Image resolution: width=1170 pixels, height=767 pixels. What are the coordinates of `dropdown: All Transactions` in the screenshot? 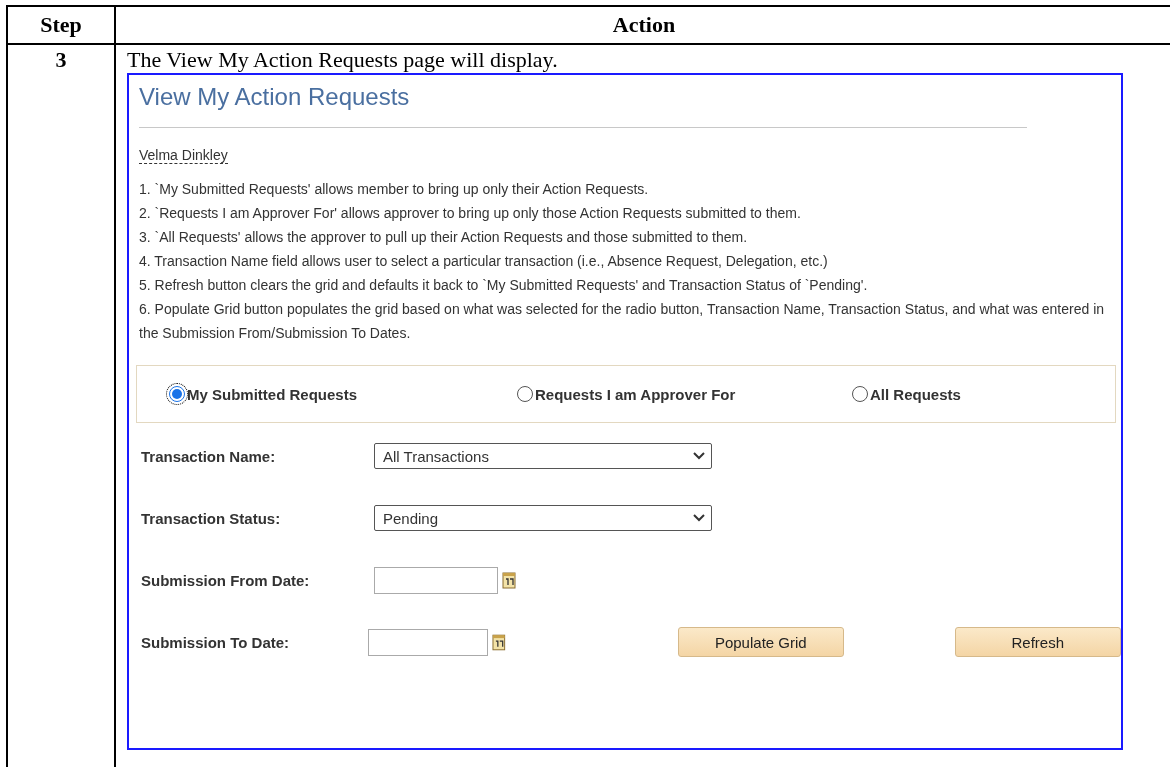 It's located at (543, 456).